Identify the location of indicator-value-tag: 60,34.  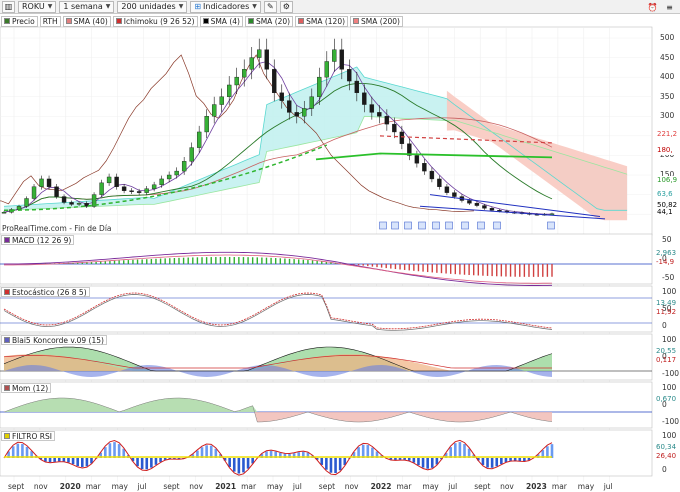
(666, 447).